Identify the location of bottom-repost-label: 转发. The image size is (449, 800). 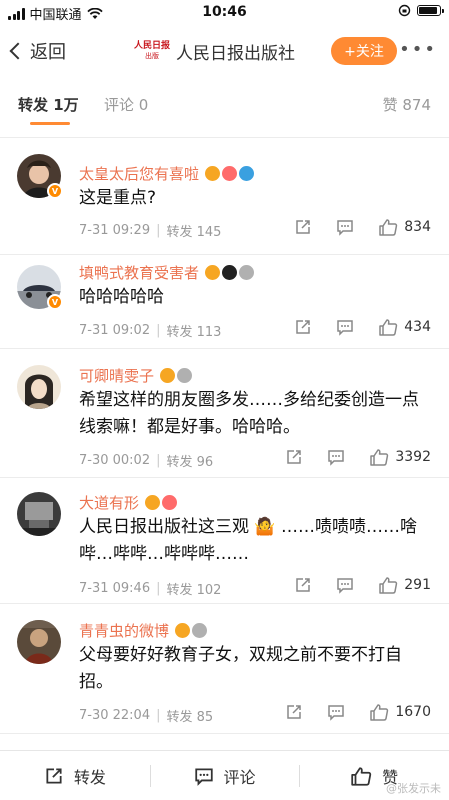
(89, 777).